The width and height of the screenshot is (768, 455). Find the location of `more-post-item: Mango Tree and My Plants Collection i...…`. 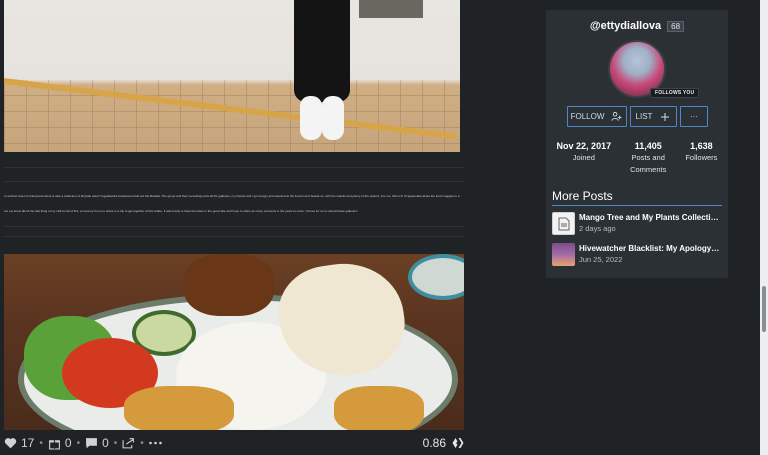

more-post-item: Mango Tree and My Plants Collection i...… is located at coordinates (638, 224).